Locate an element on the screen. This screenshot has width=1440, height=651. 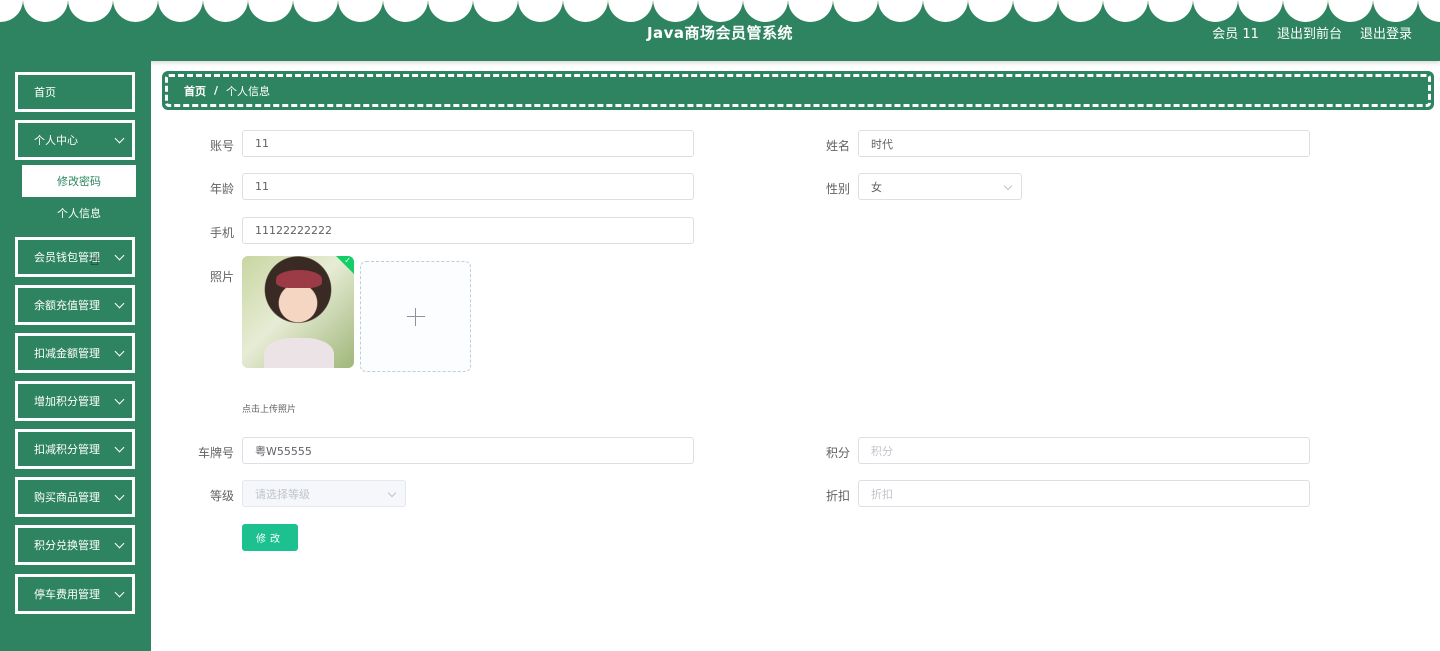
upload-button is located at coordinates (415, 316).